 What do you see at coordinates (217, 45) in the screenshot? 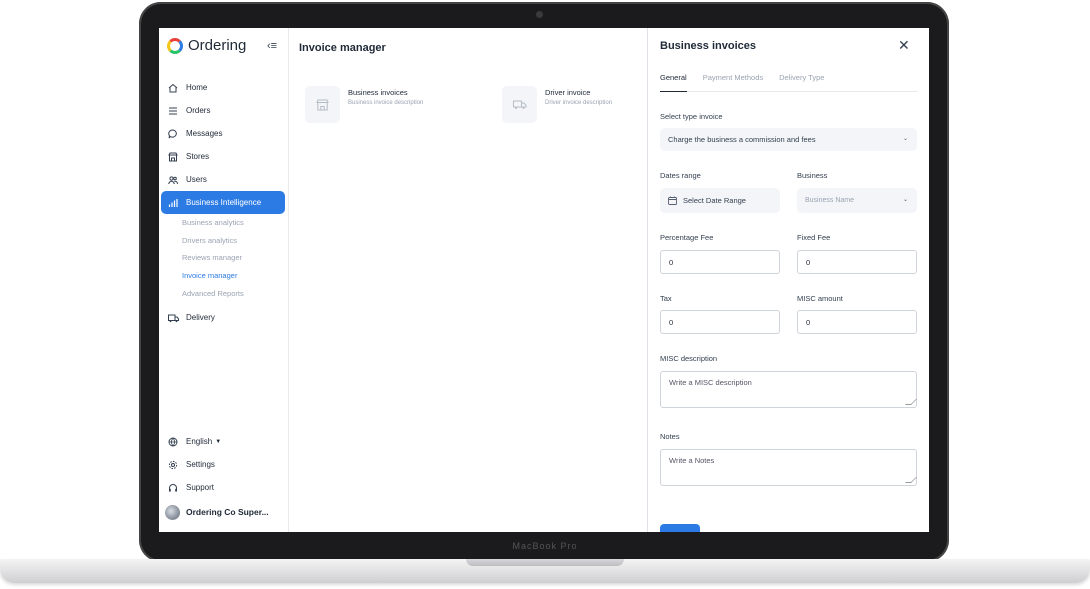
I see `logo-text: Ordering` at bounding box center [217, 45].